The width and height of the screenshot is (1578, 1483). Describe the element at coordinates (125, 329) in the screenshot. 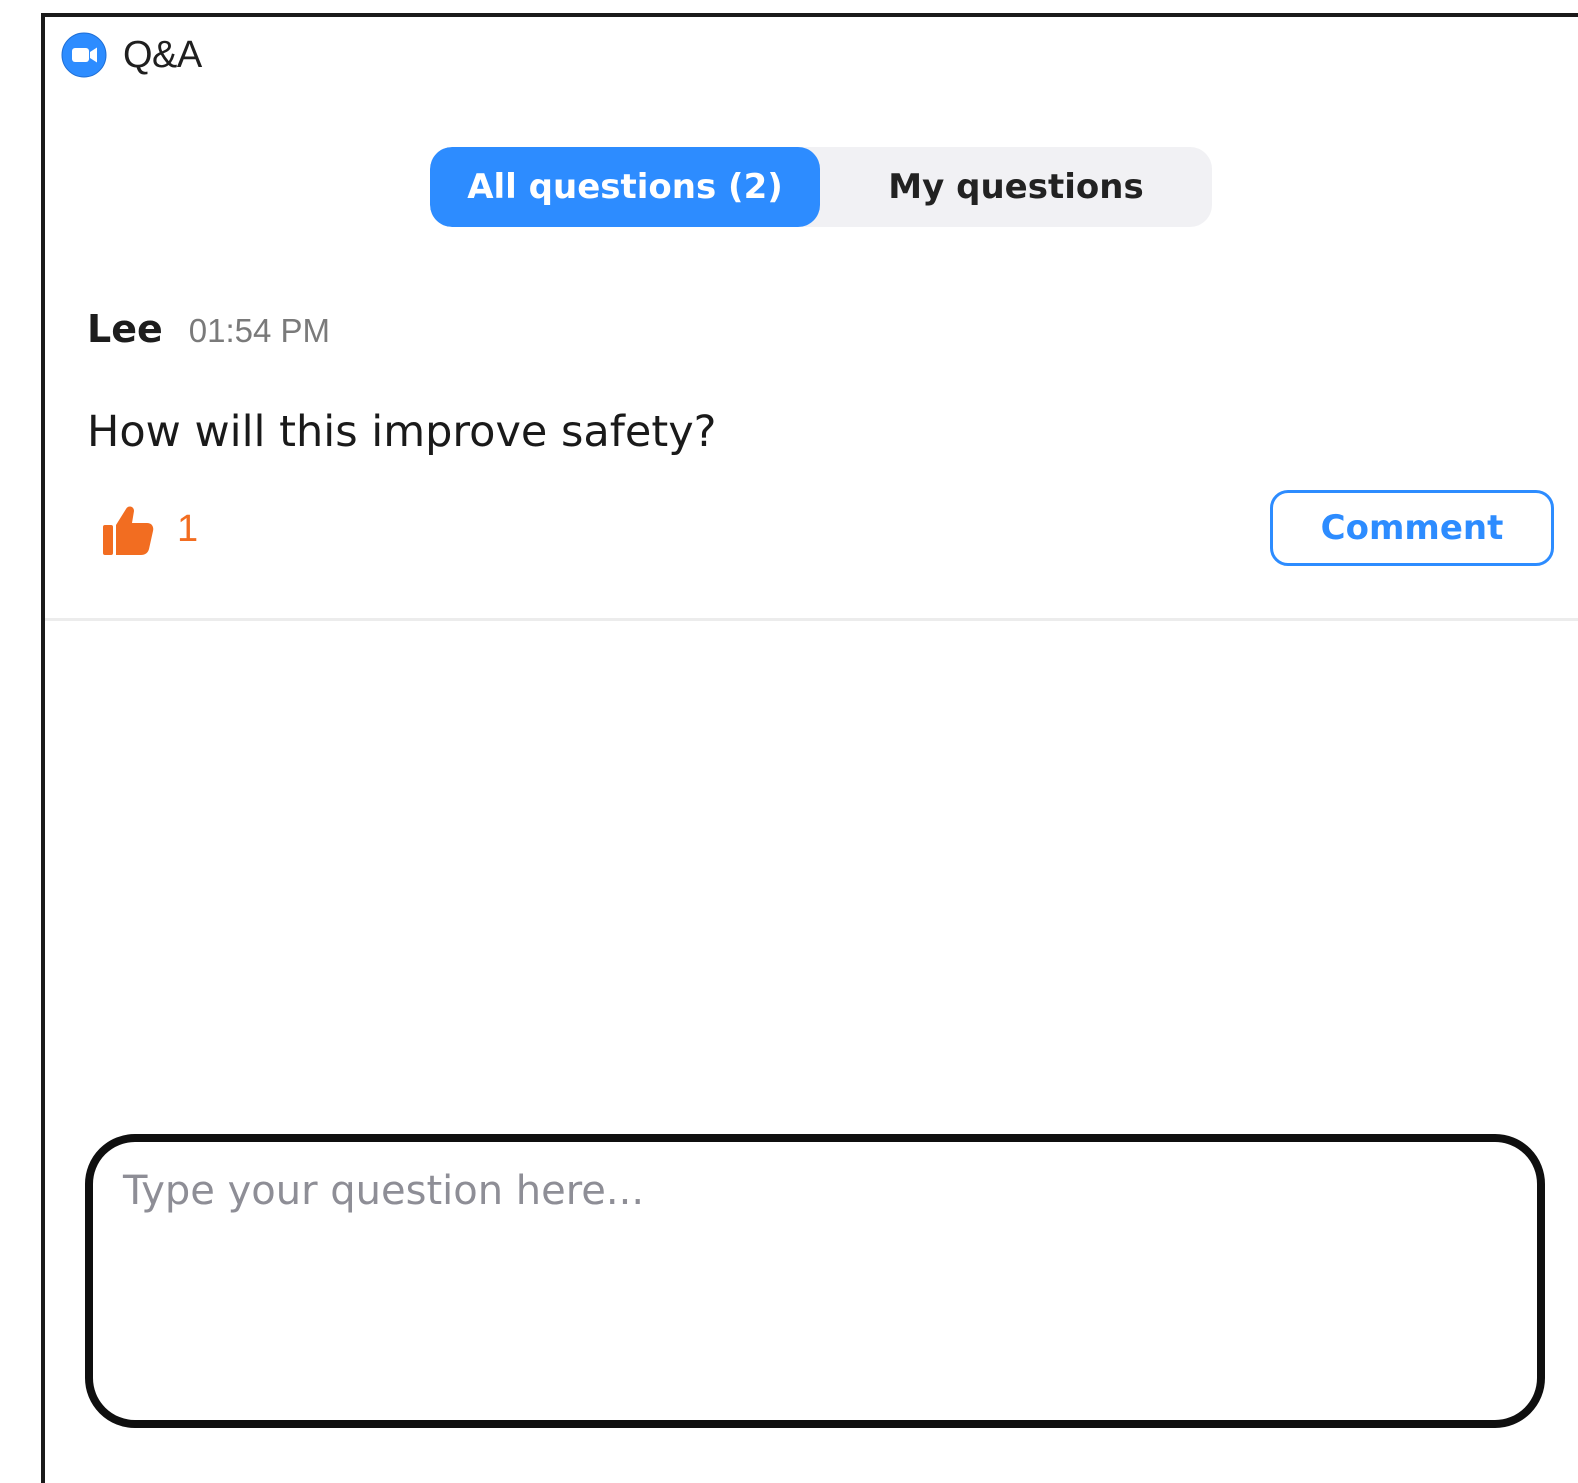

I see `question-author: Lee` at that location.